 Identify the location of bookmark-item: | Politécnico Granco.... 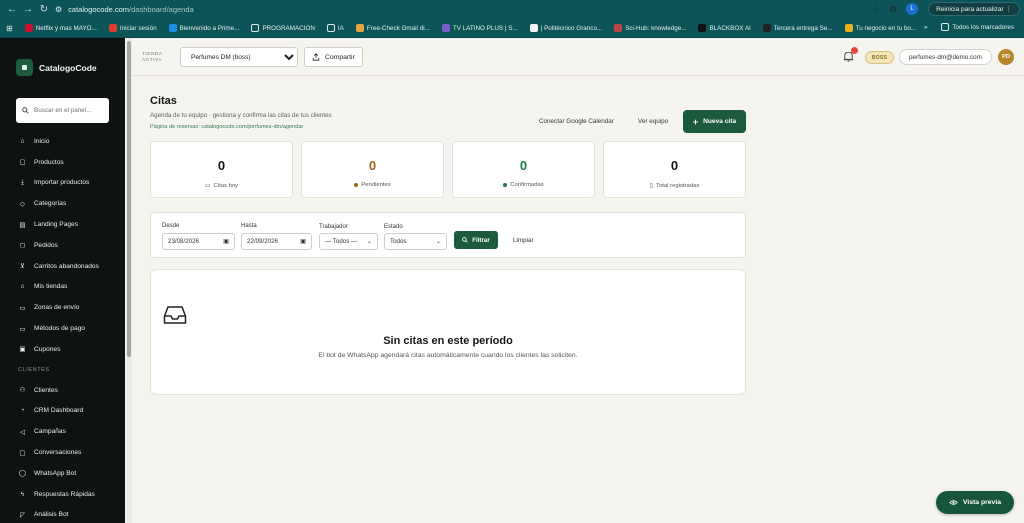
(566, 28).